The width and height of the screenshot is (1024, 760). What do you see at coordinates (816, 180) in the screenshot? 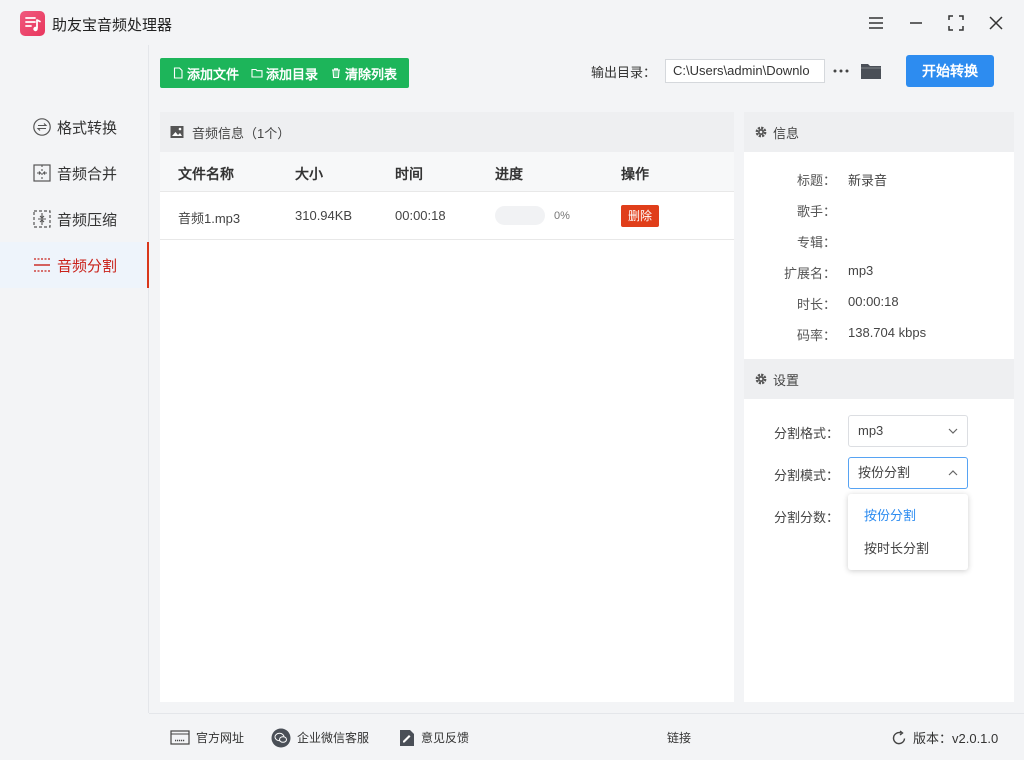
I see `info-key: 标题：` at bounding box center [816, 180].